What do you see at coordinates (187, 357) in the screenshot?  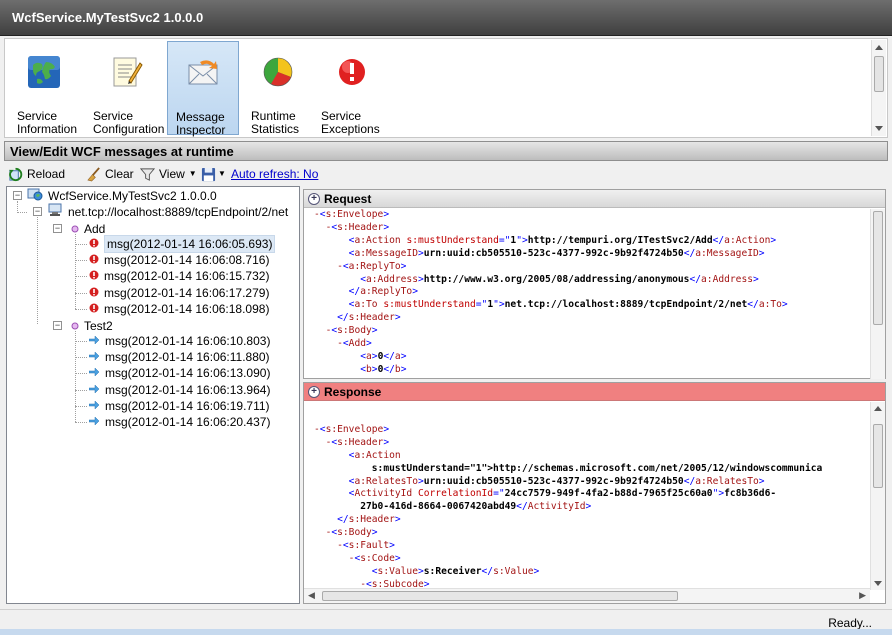 I see `tree-node-label: msg(2012-01-14 16:06:11.880)` at bounding box center [187, 357].